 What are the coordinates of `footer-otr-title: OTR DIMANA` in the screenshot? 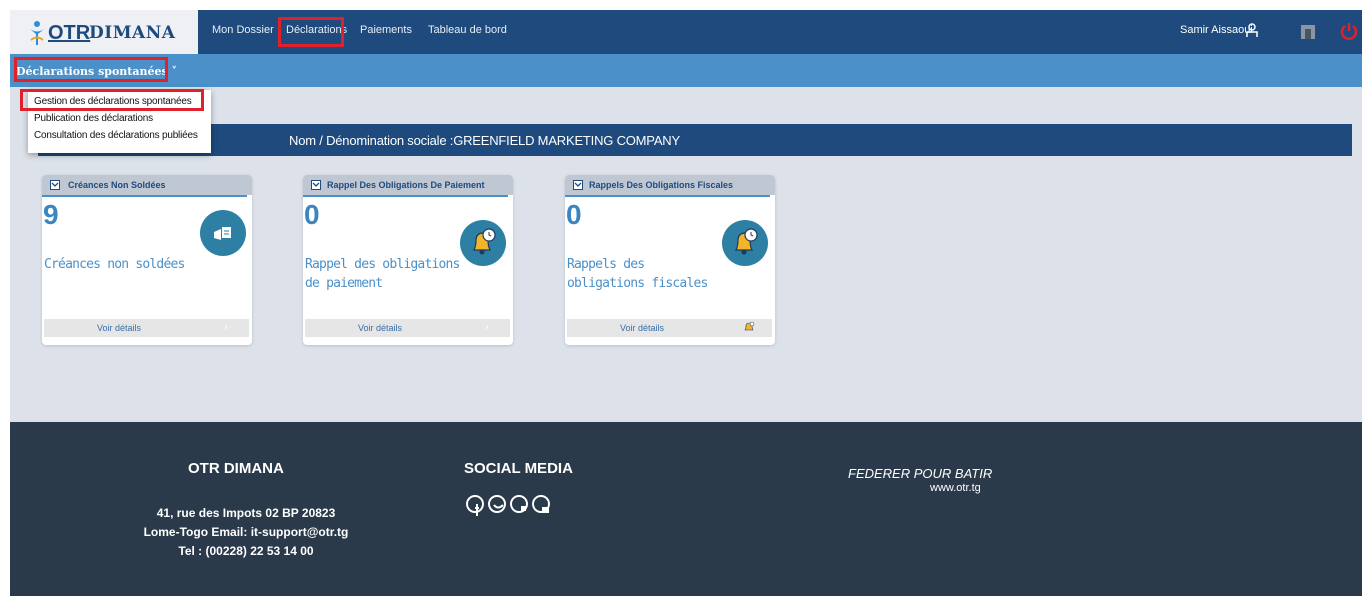 It's located at (236, 468).